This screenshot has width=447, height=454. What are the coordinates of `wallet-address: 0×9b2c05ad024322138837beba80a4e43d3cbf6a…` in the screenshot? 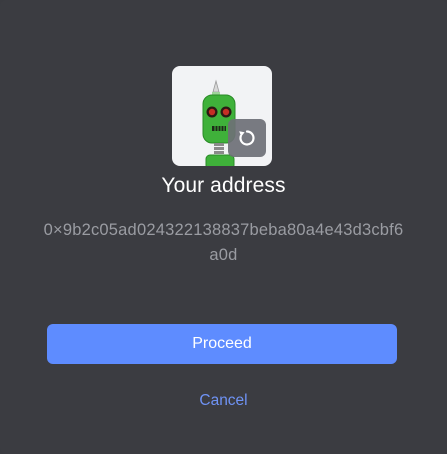 It's located at (223, 242).